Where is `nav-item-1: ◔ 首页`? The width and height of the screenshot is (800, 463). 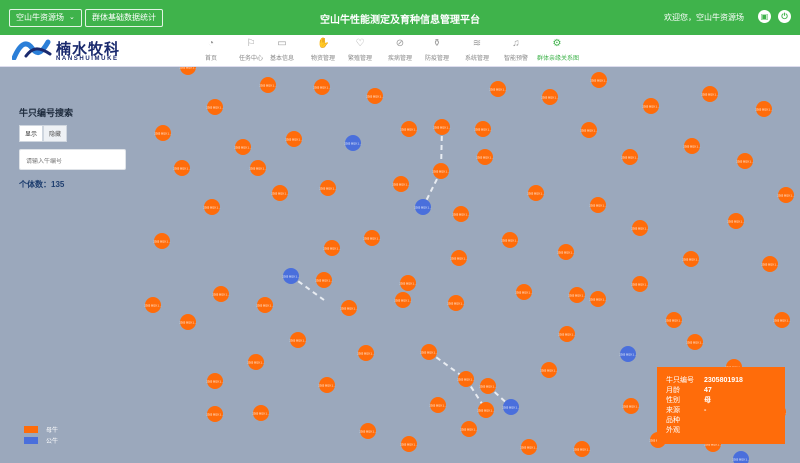
nav-item-1: ◔ 首页 is located at coordinates (211, 49).